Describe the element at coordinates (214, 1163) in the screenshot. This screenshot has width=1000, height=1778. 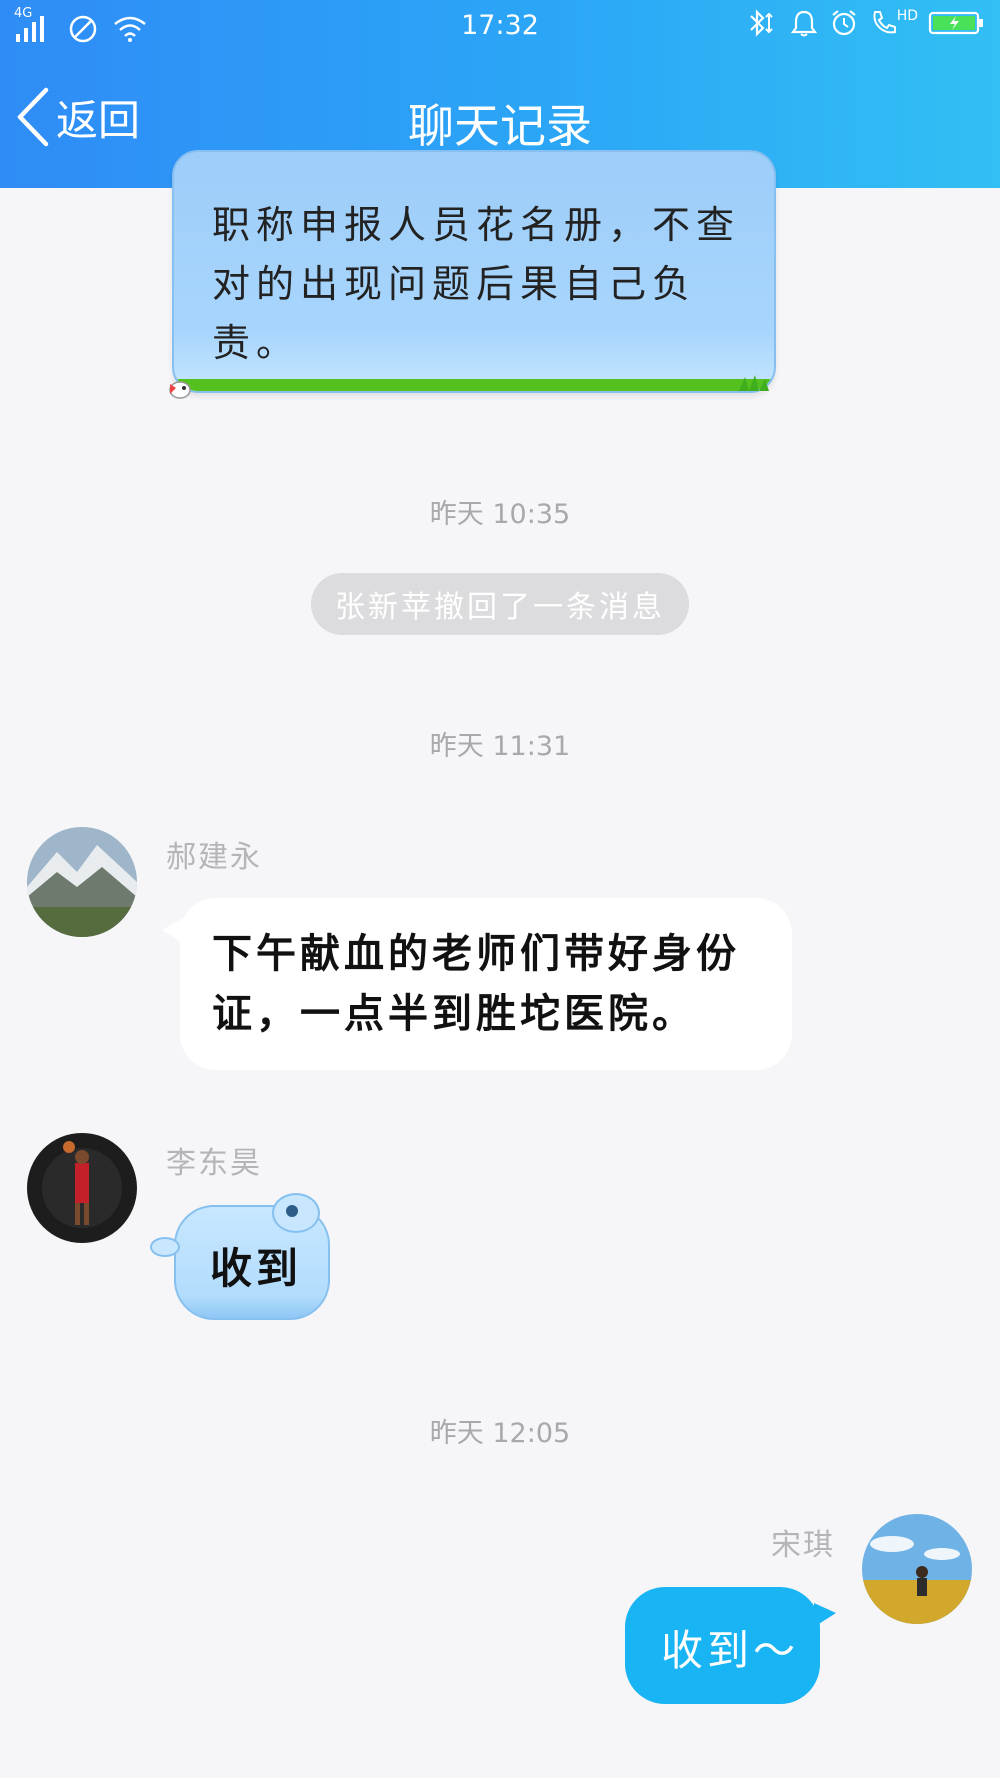
I see `sender-name: 李东昊` at that location.